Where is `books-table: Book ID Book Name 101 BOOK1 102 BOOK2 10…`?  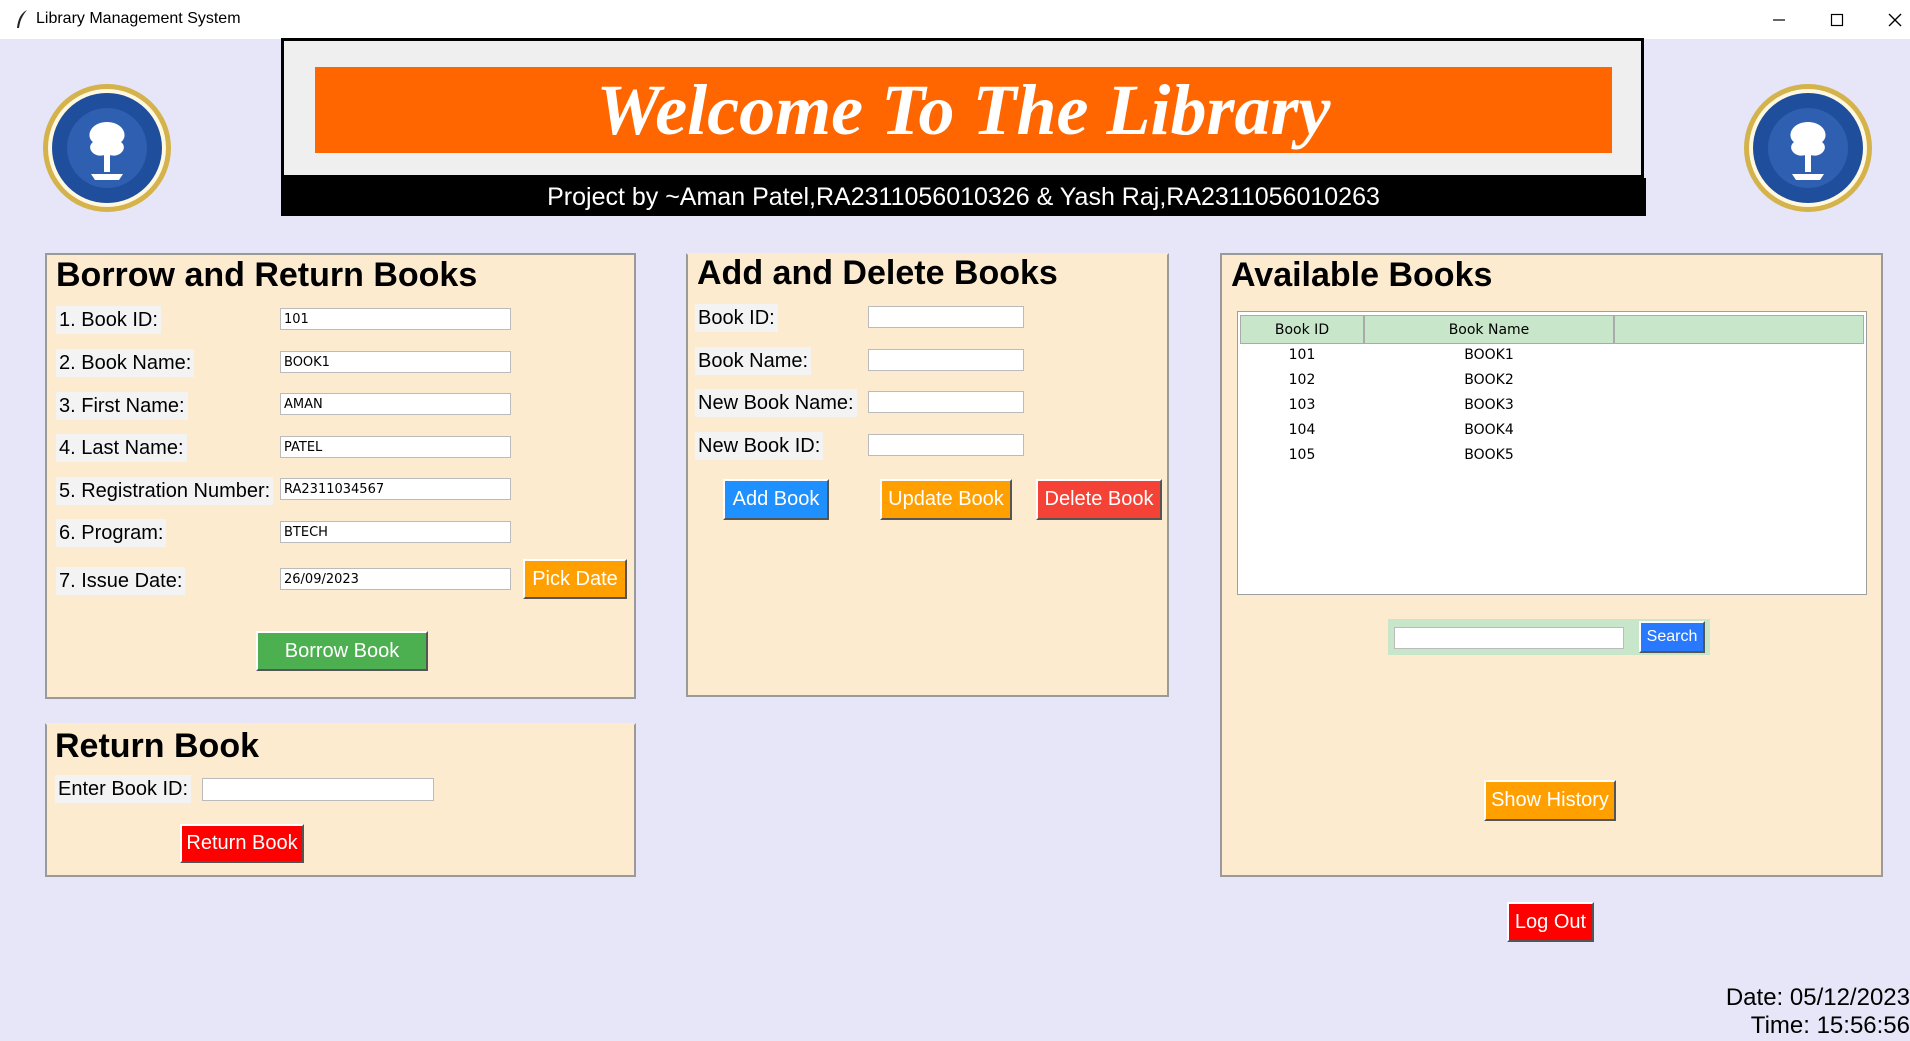
books-table: Book ID Book Name 101 BOOK1 102 BOOK2 10… is located at coordinates (1552, 453).